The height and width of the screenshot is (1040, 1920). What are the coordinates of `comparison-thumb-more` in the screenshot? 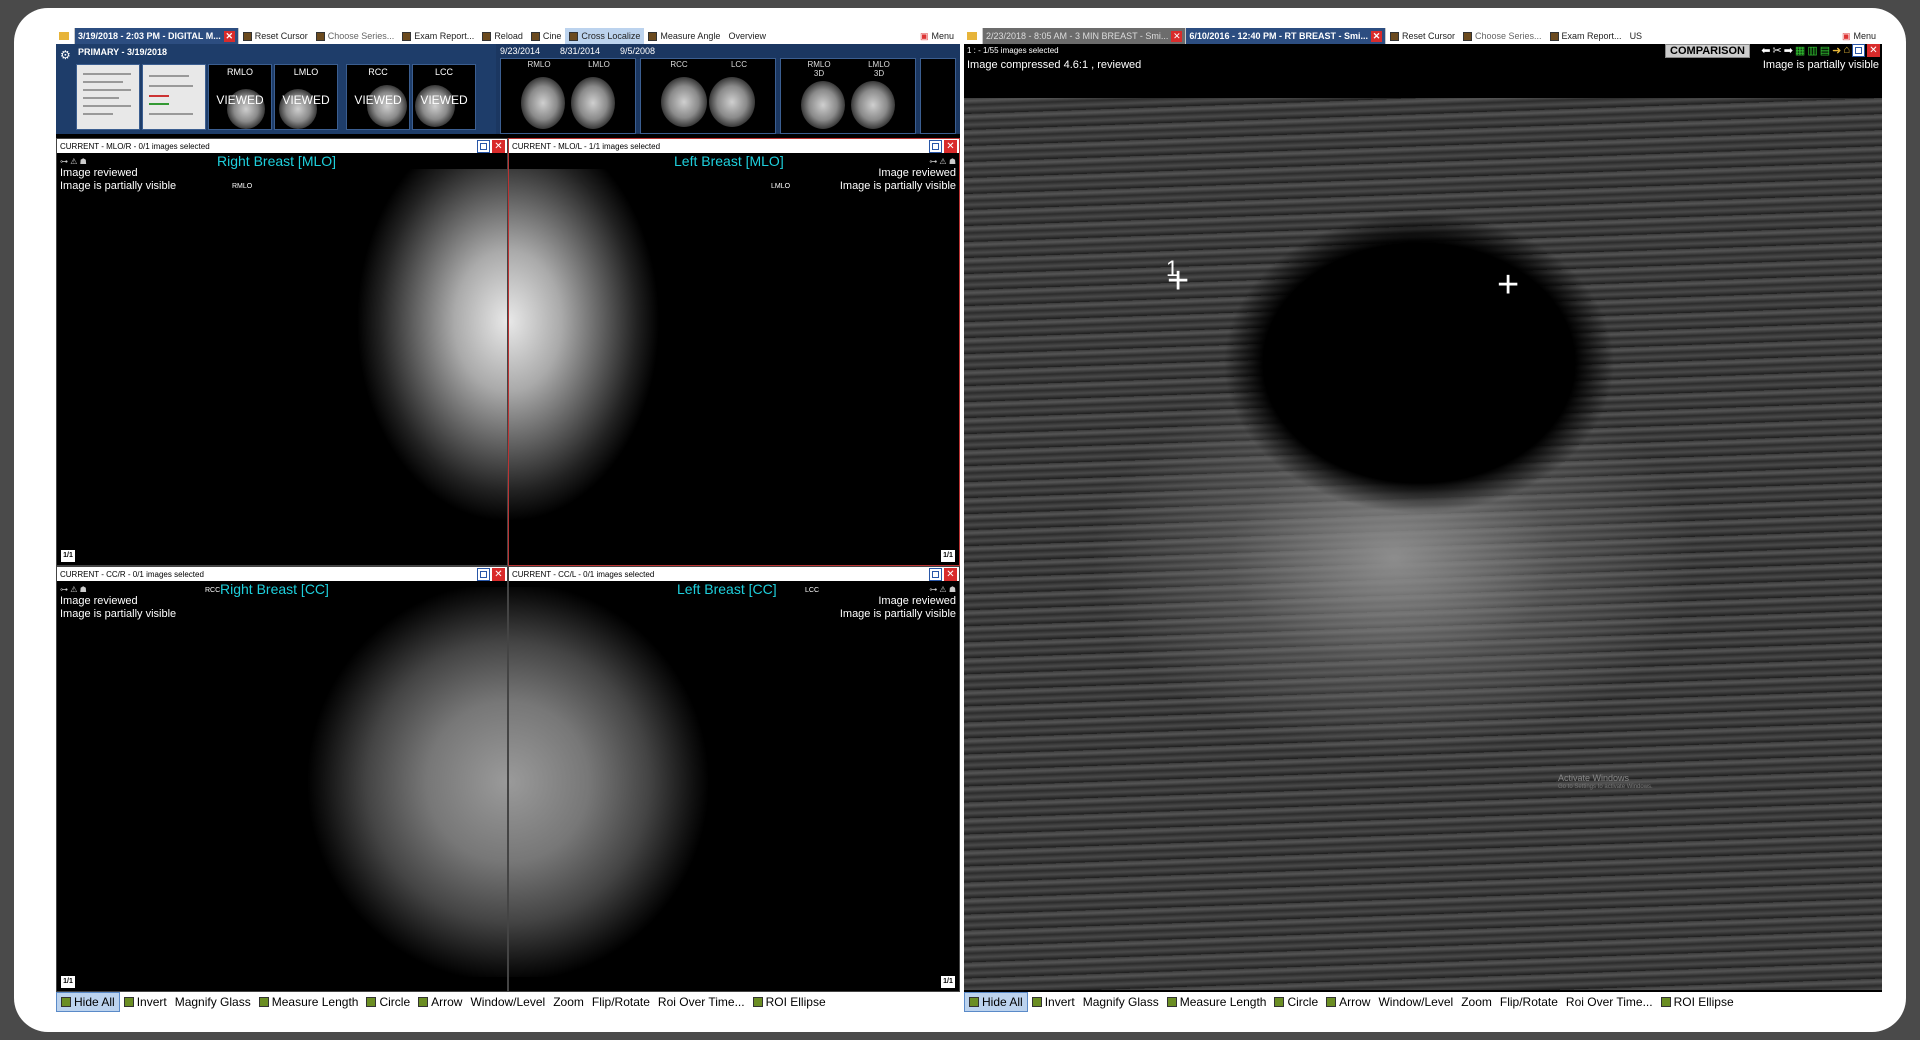 It's located at (938, 96).